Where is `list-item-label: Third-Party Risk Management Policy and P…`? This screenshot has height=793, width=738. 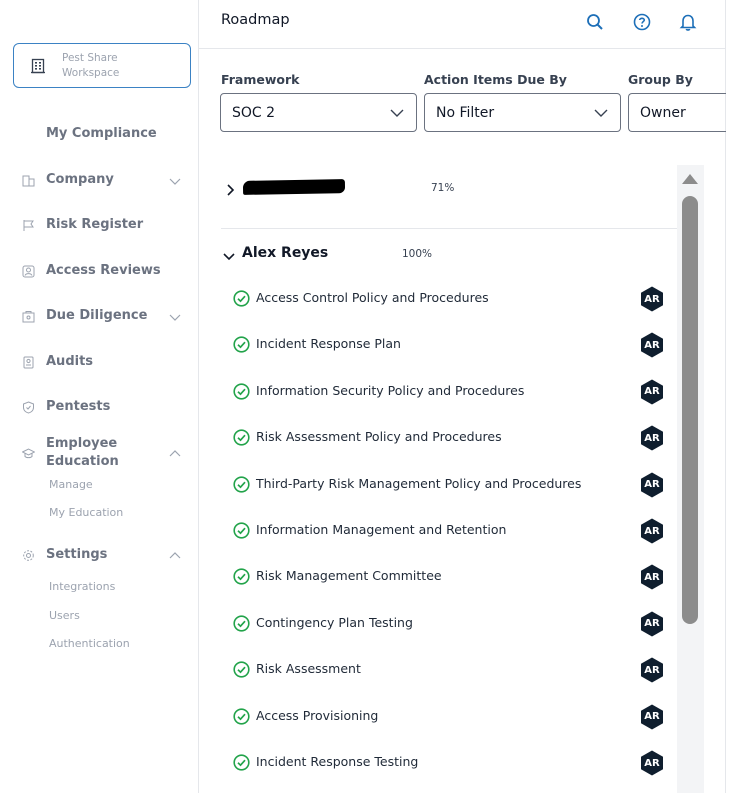
list-item-label: Third-Party Risk Management Policy and P… is located at coordinates (419, 483).